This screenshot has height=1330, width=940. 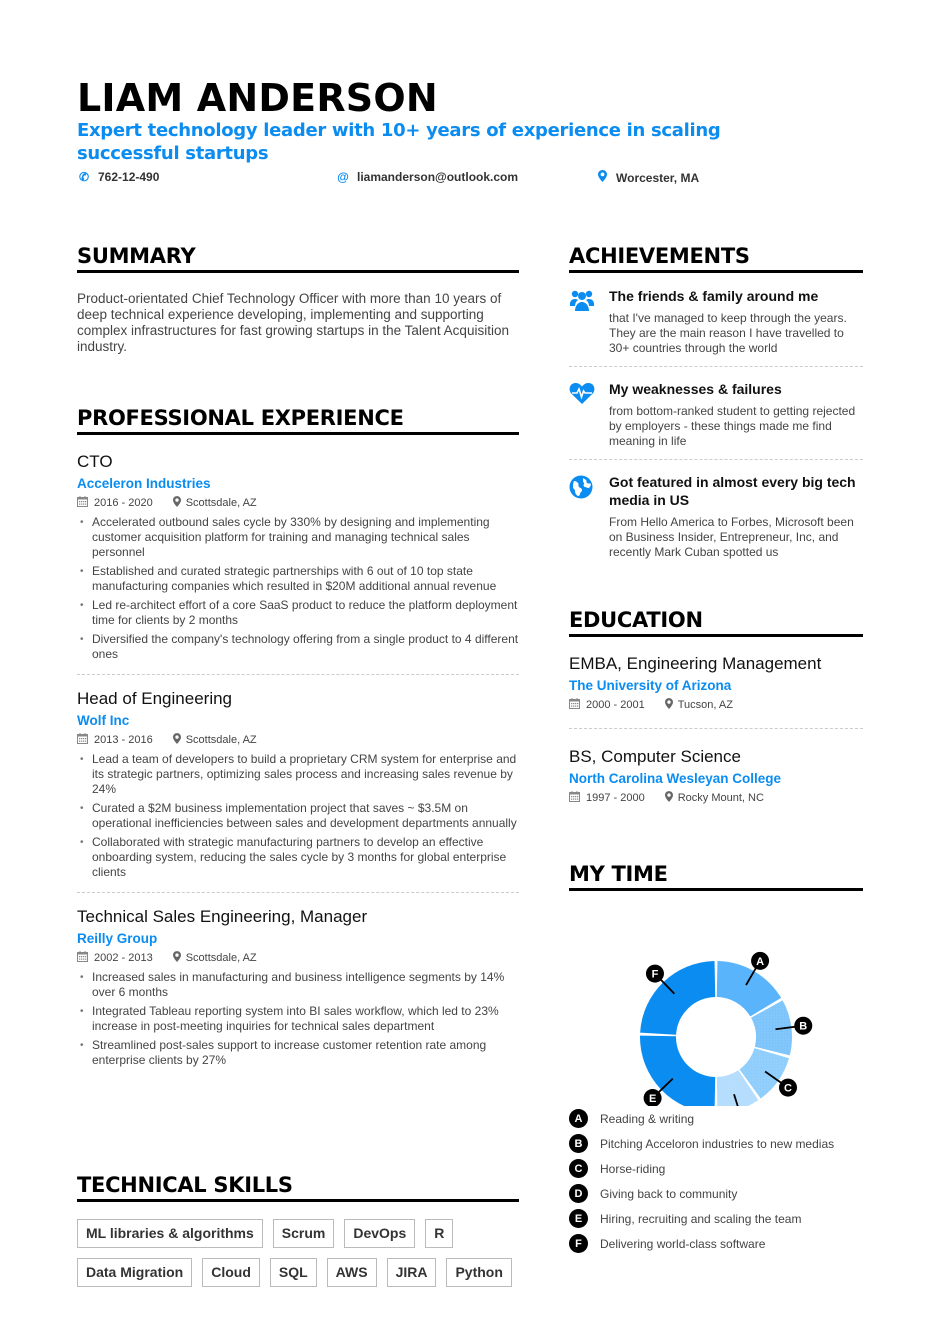 What do you see at coordinates (716, 622) in the screenshot?
I see `education-title: EDUCATION` at bounding box center [716, 622].